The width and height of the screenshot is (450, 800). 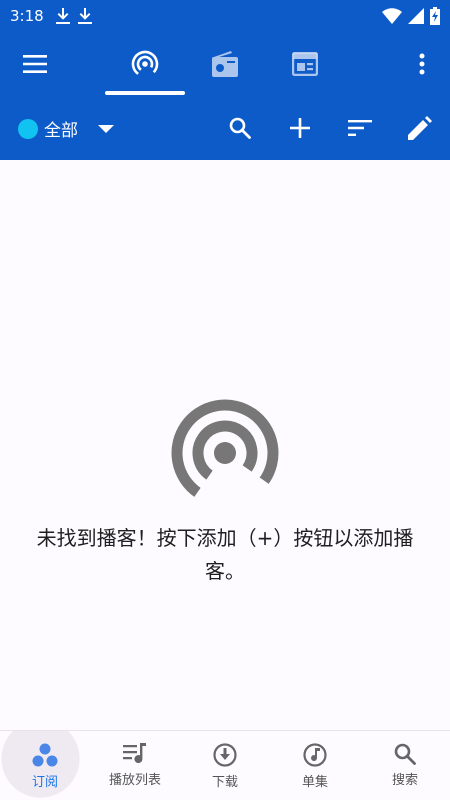 I want to click on filter-row: 全部, so click(x=225, y=128).